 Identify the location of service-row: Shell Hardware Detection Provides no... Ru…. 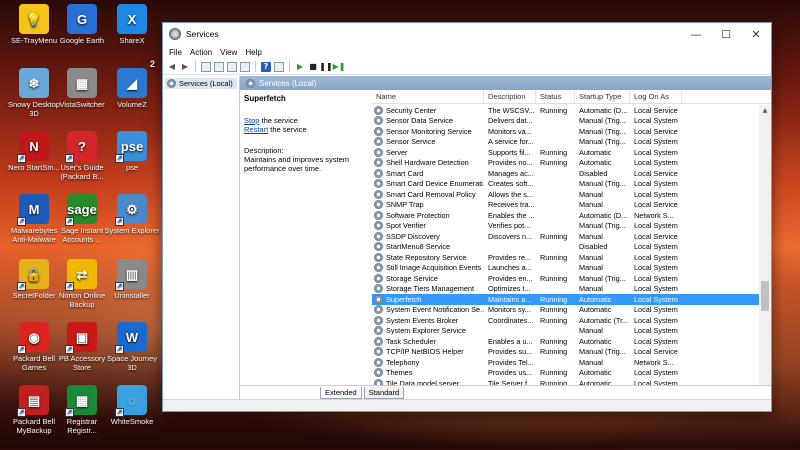
(565, 163).